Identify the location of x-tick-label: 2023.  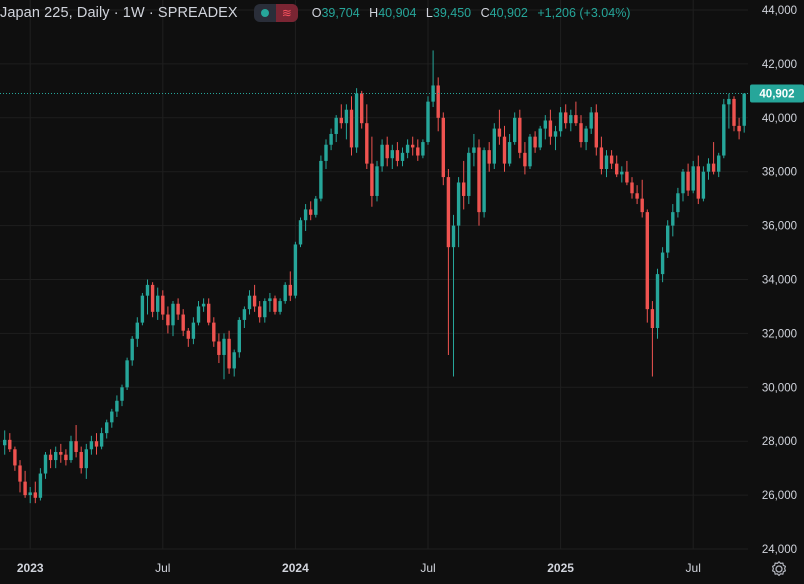
(30, 568).